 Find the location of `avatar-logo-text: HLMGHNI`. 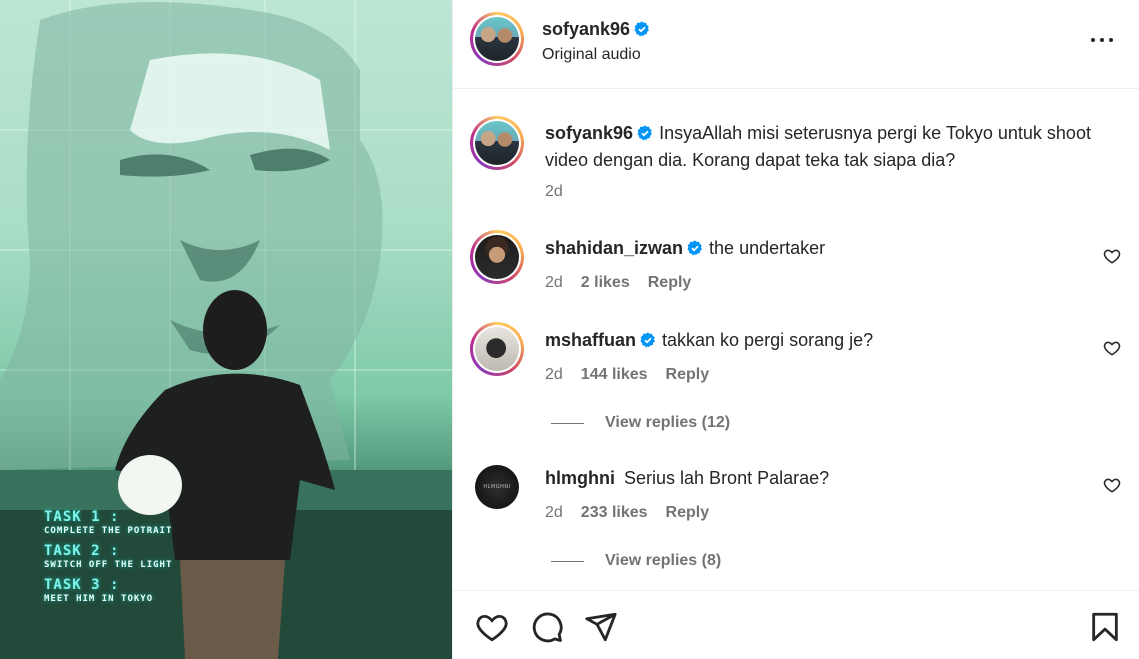

avatar-logo-text: HLMGHNI is located at coordinates (497, 487).